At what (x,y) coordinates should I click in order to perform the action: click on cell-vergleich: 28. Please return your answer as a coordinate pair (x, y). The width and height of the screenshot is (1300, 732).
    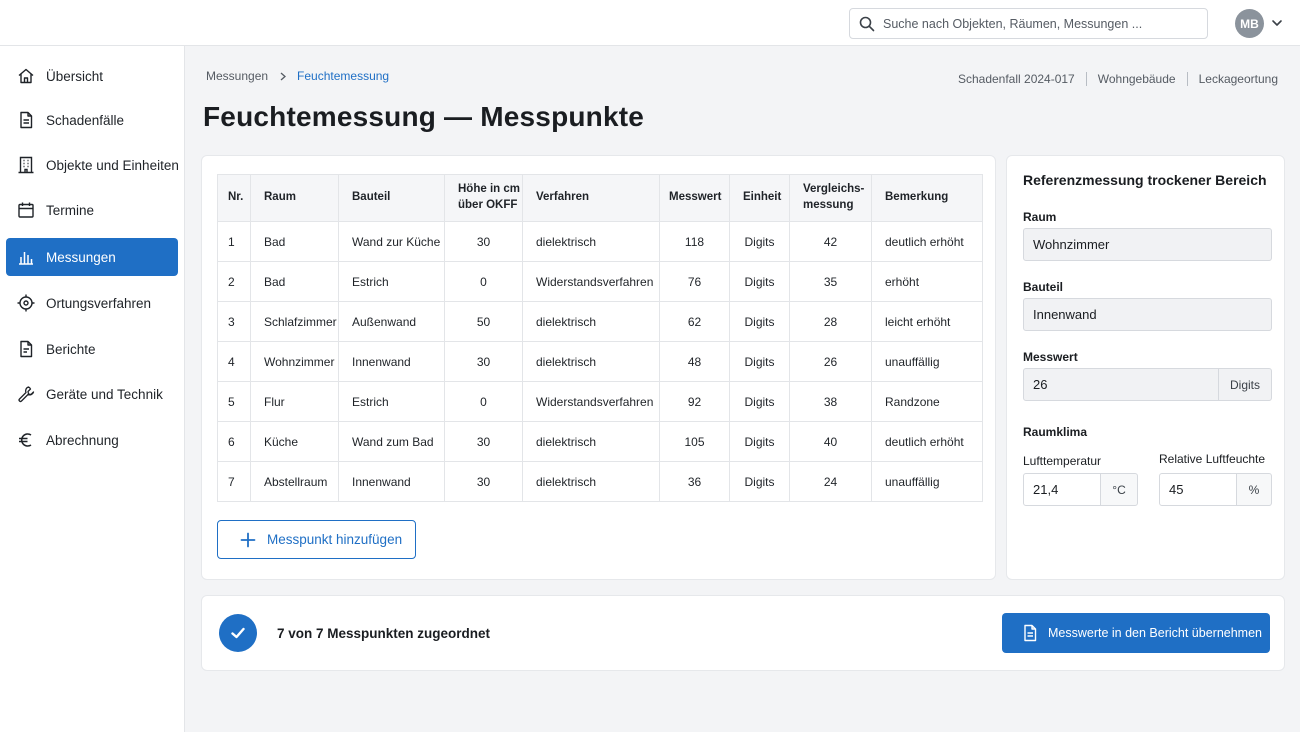
    Looking at the image, I should click on (830, 321).